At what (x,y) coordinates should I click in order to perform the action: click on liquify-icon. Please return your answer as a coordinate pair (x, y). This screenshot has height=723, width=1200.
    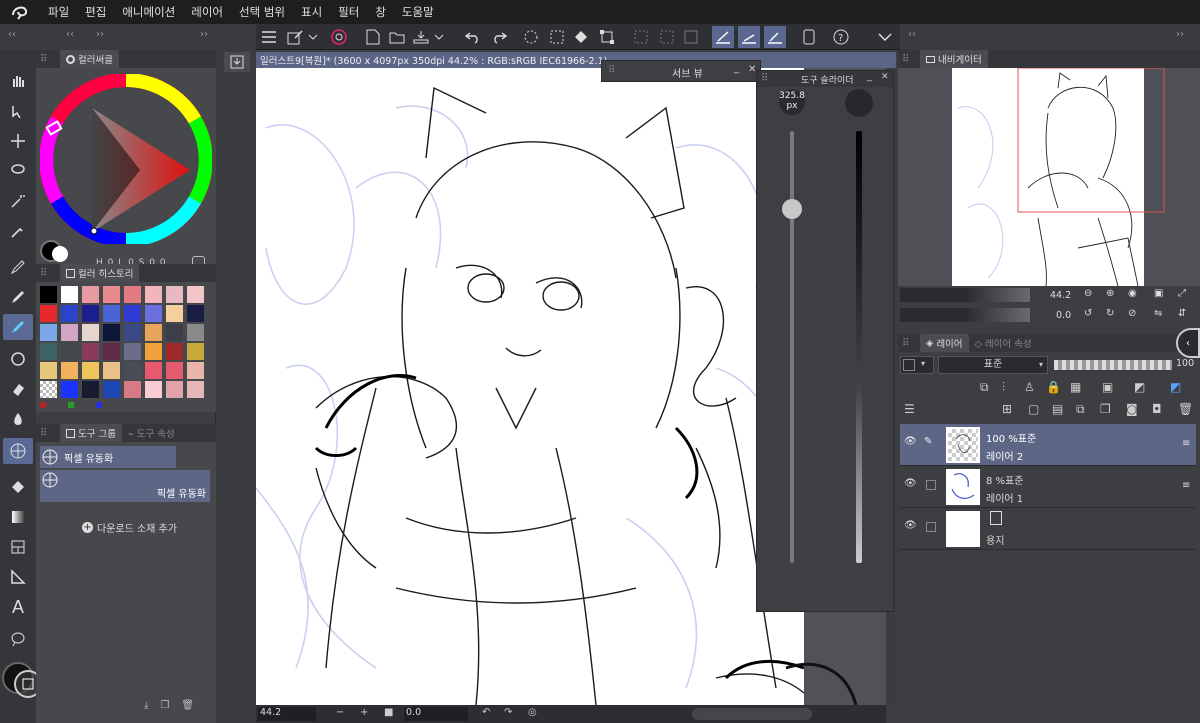
    Looking at the image, I should click on (18, 451).